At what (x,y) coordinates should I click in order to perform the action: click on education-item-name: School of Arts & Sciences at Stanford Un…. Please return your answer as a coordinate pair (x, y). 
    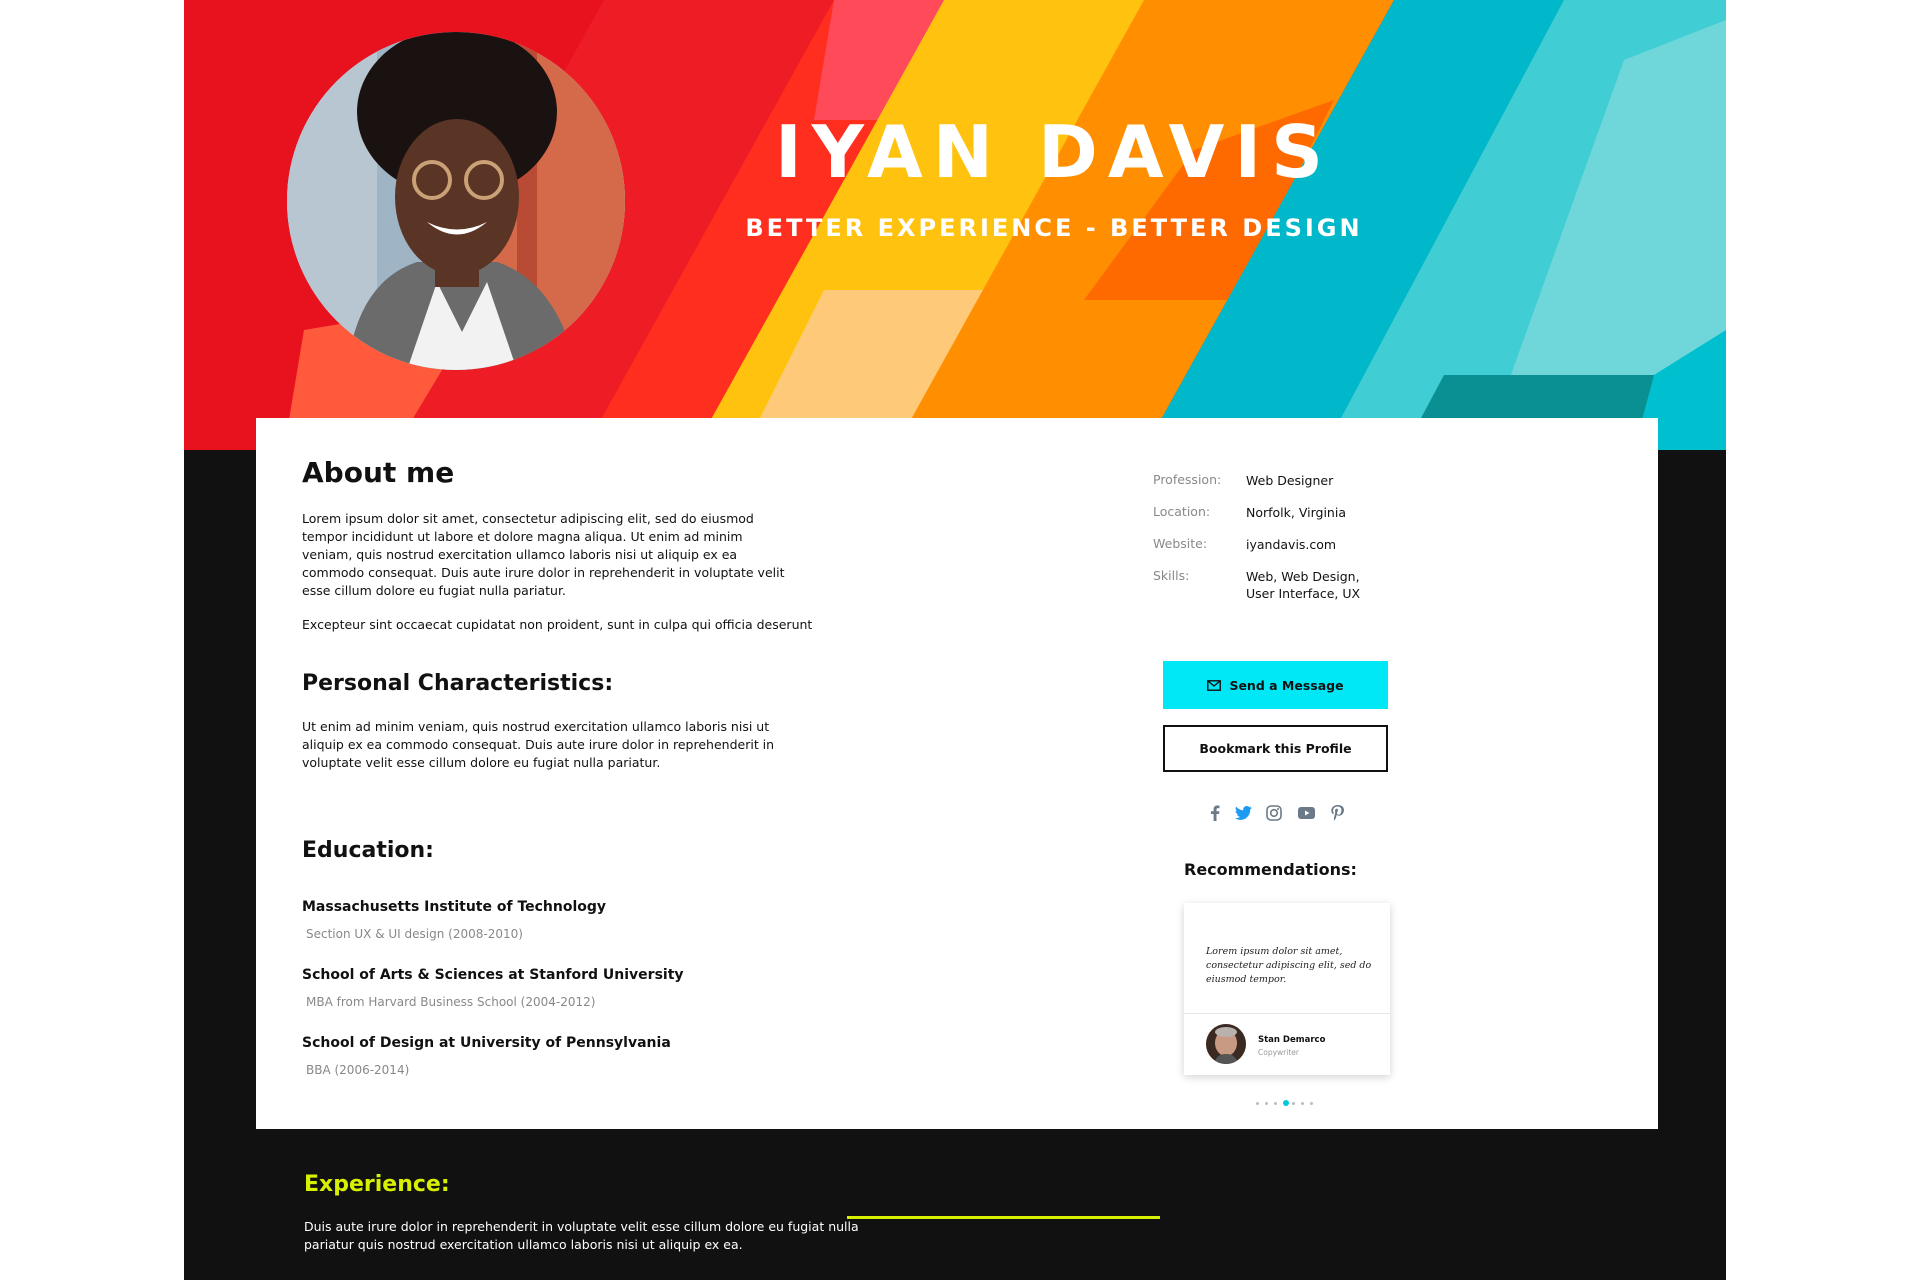
    Looking at the image, I should click on (493, 975).